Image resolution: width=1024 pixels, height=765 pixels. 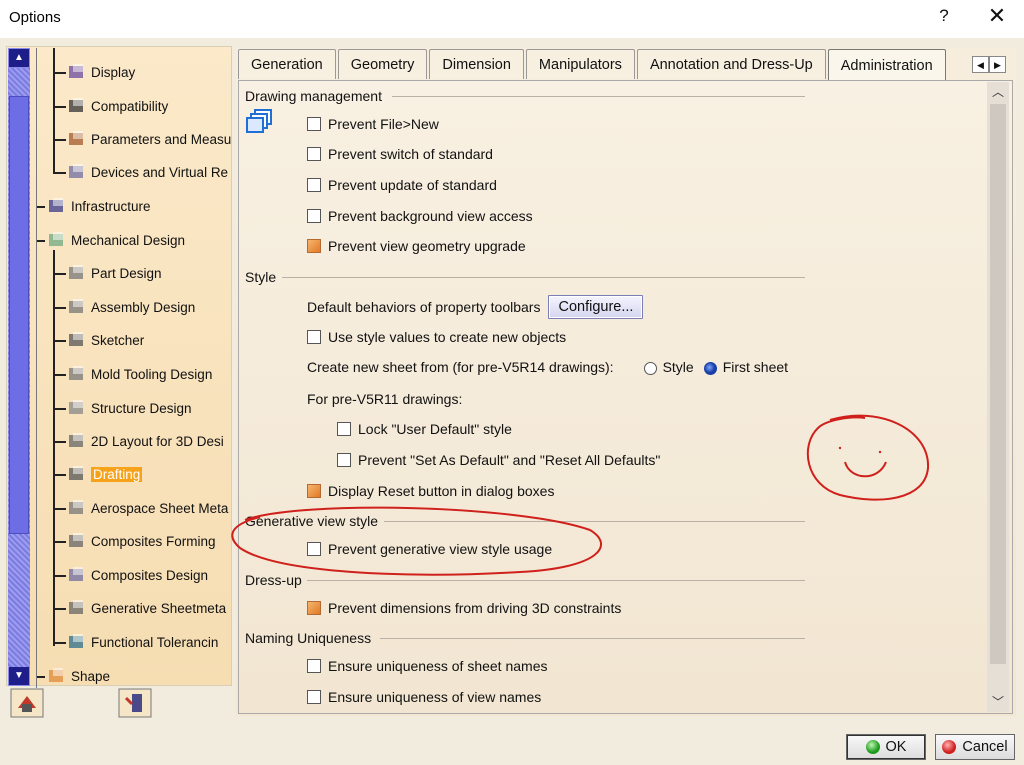 I want to click on drawing-management-icon, so click(x=260, y=122).